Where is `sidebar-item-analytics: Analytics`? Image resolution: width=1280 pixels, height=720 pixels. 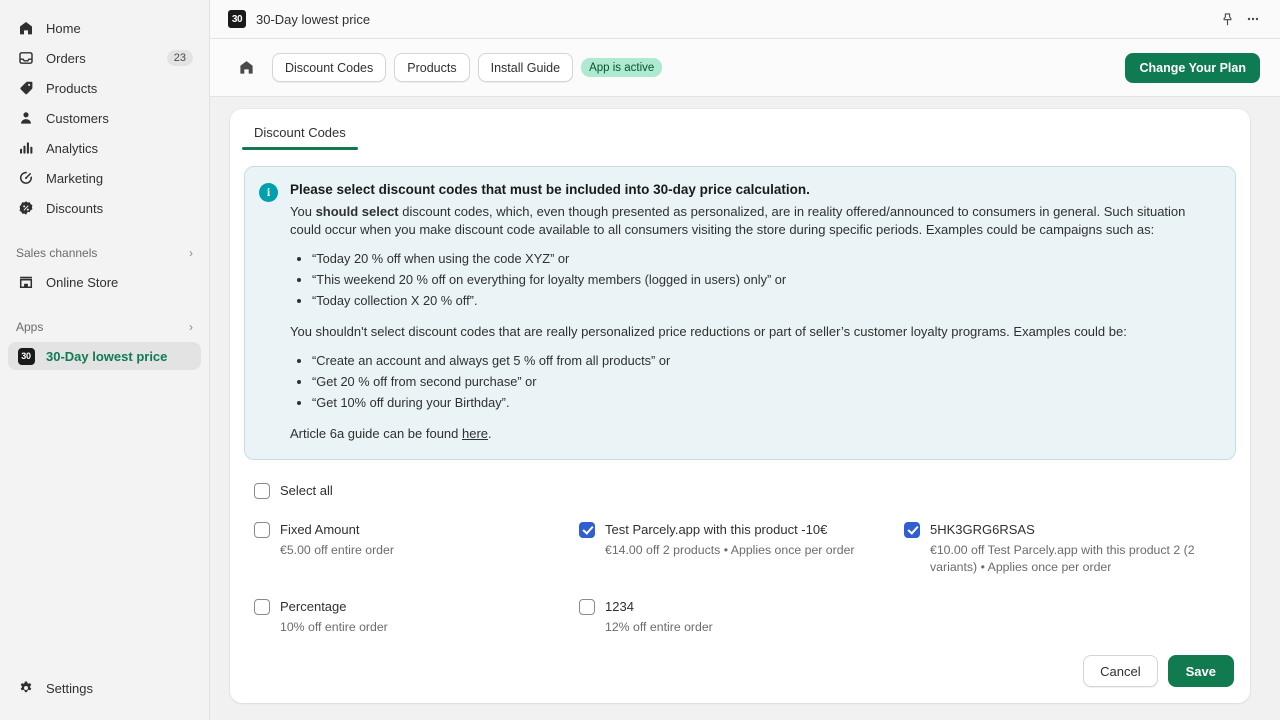
sidebar-item-analytics: Analytics is located at coordinates (104, 148).